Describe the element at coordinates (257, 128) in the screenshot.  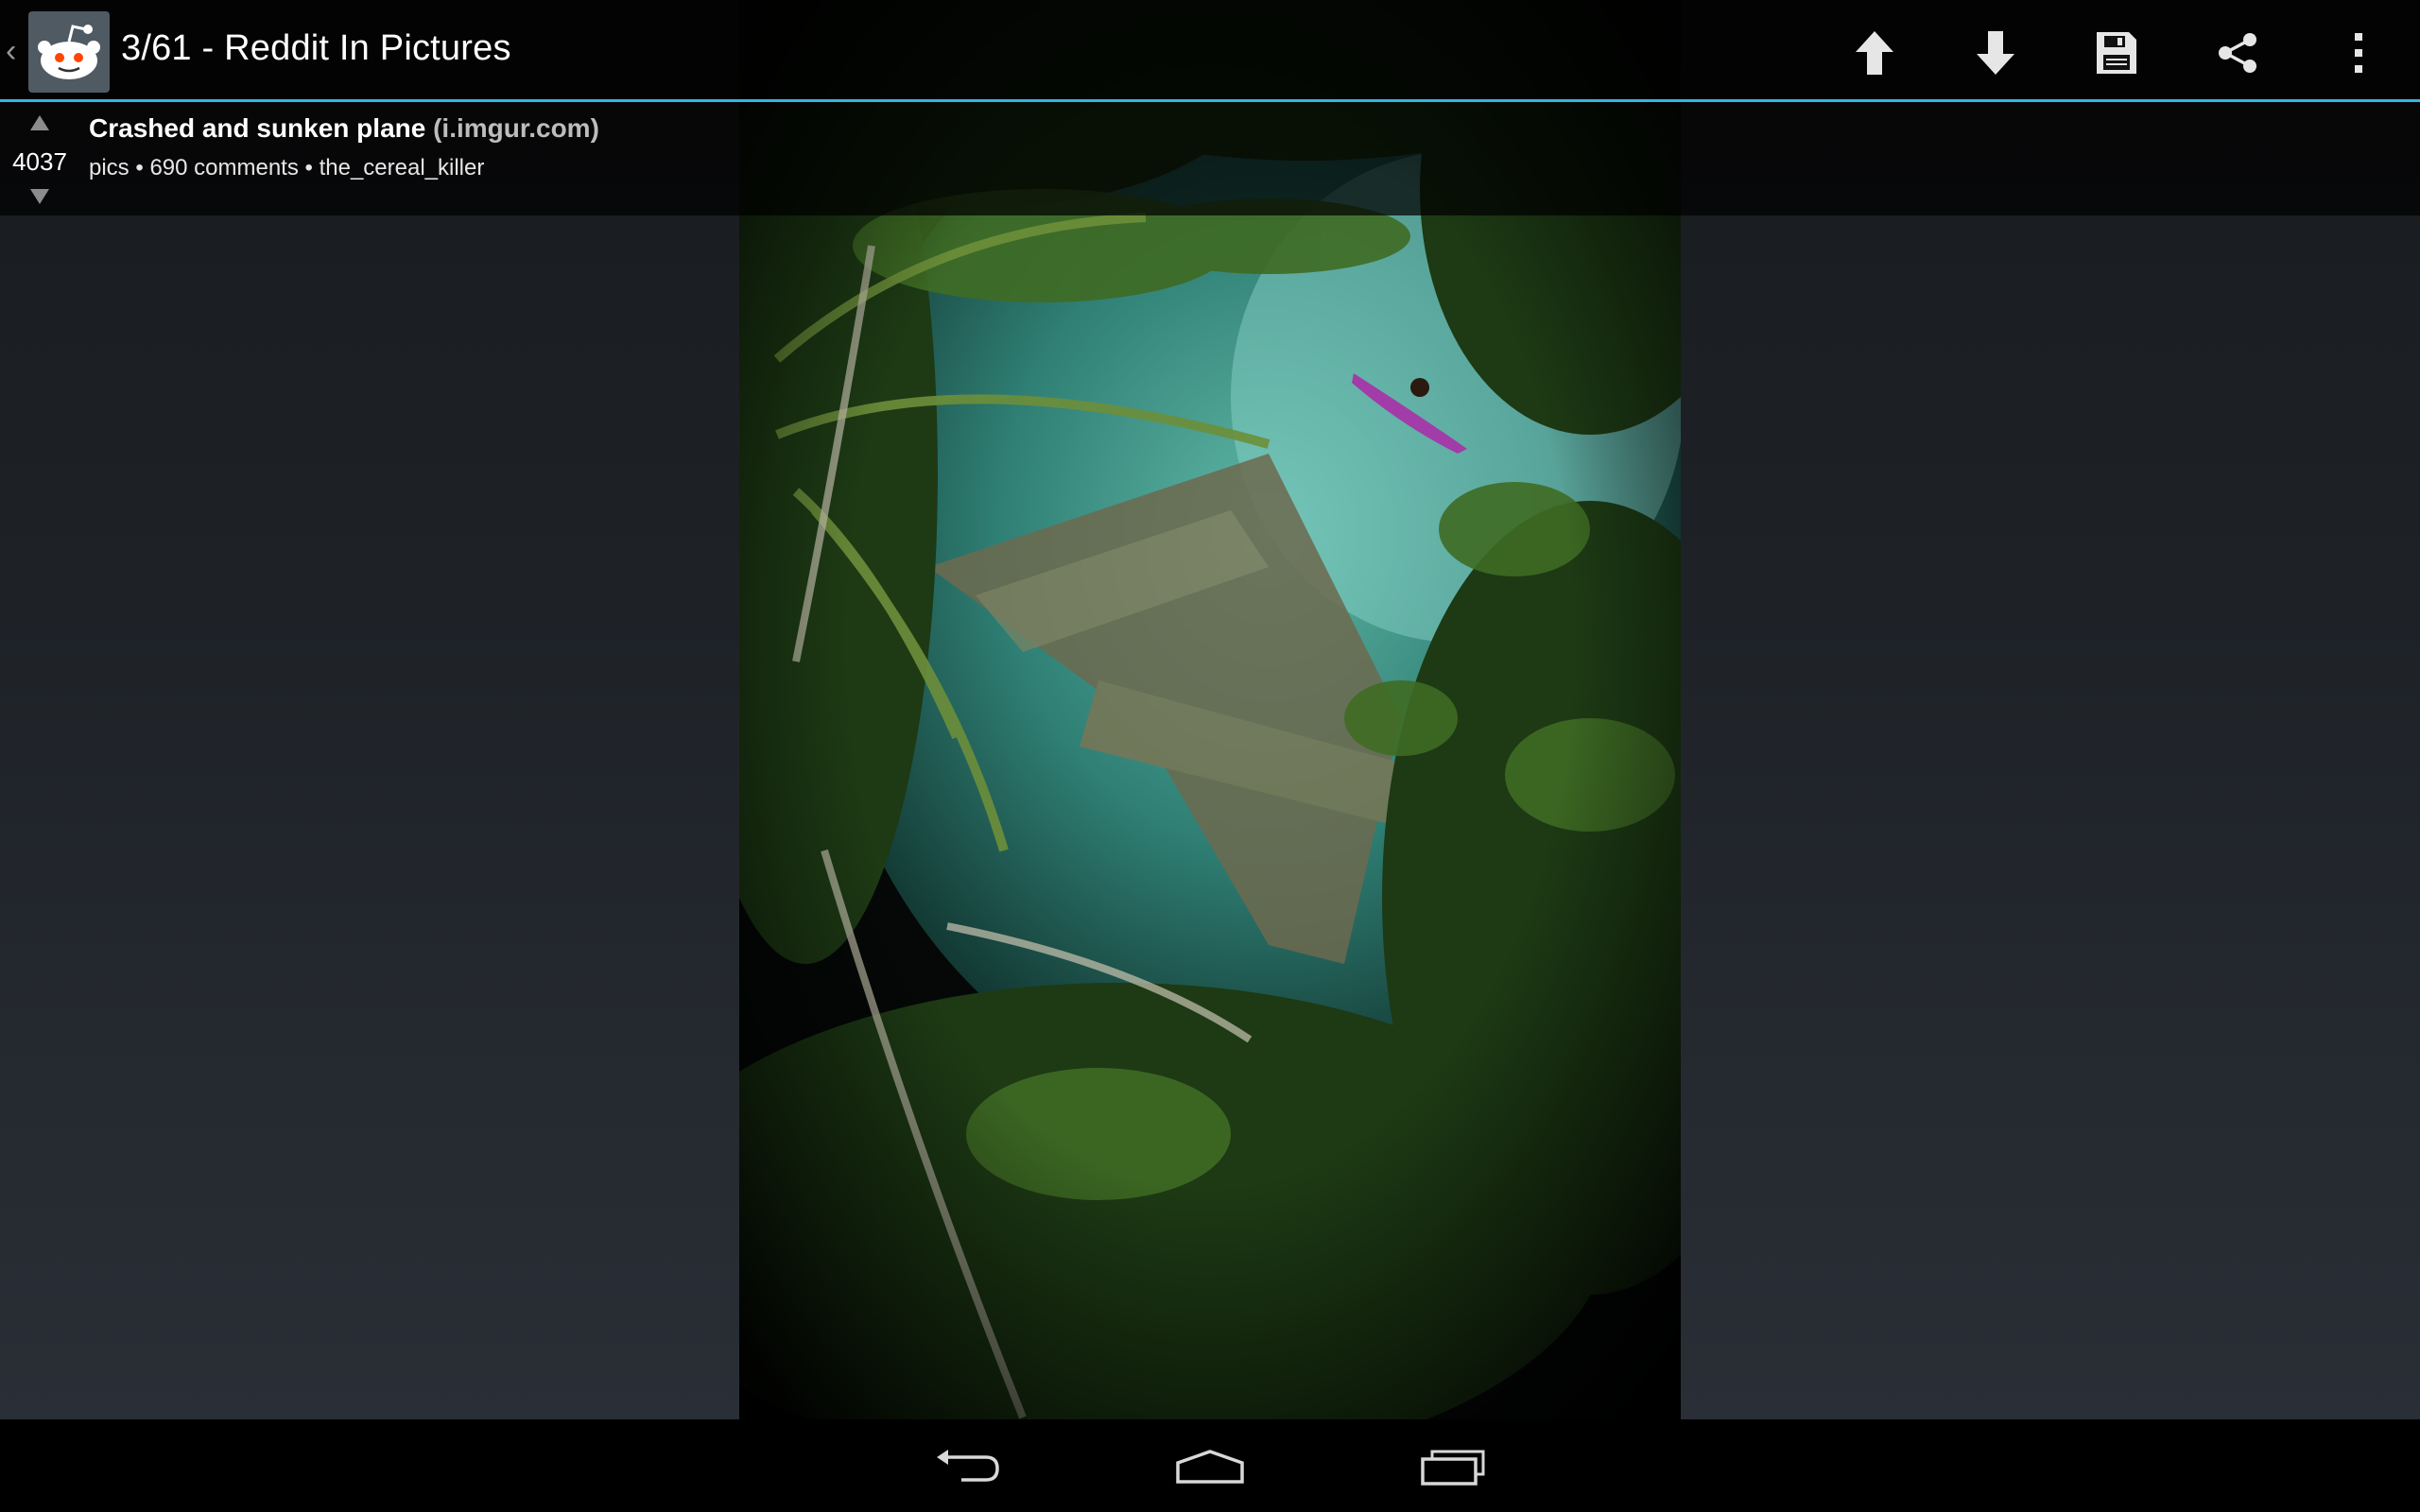
I see `post-title: Crashed and sunken plane` at that location.